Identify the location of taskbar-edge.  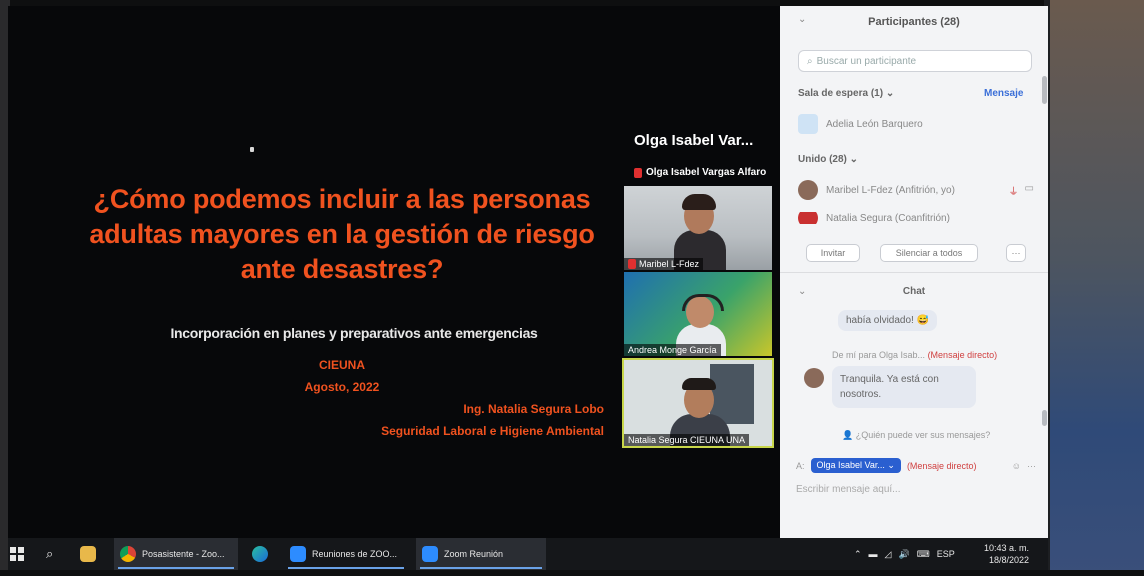
(260, 554).